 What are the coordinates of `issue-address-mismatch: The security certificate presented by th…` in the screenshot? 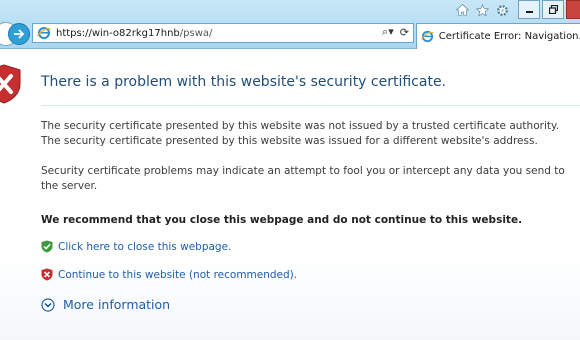 It's located at (289, 141).